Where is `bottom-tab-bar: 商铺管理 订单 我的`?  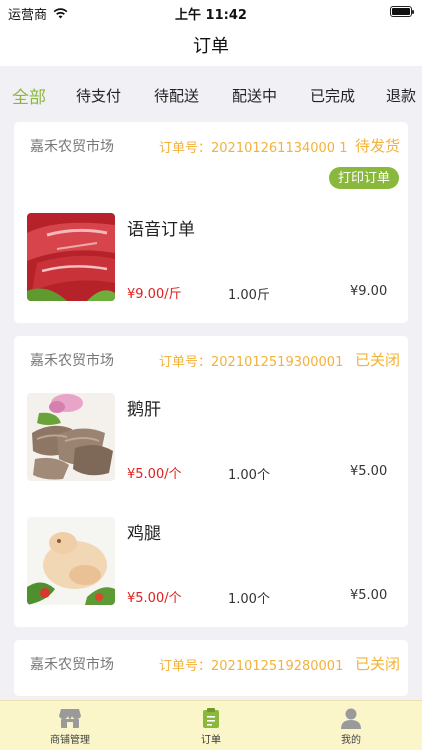 bottom-tab-bar: 商铺管理 订单 我的 is located at coordinates (211, 725).